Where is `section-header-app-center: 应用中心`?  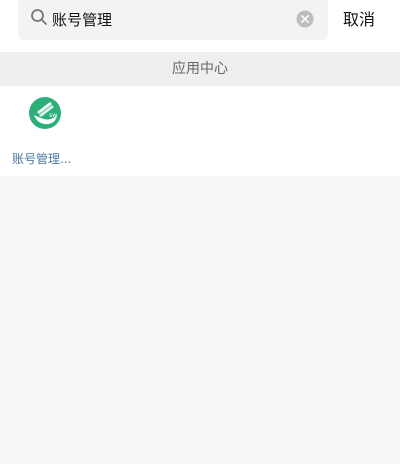 section-header-app-center: 应用中心 is located at coordinates (200, 69).